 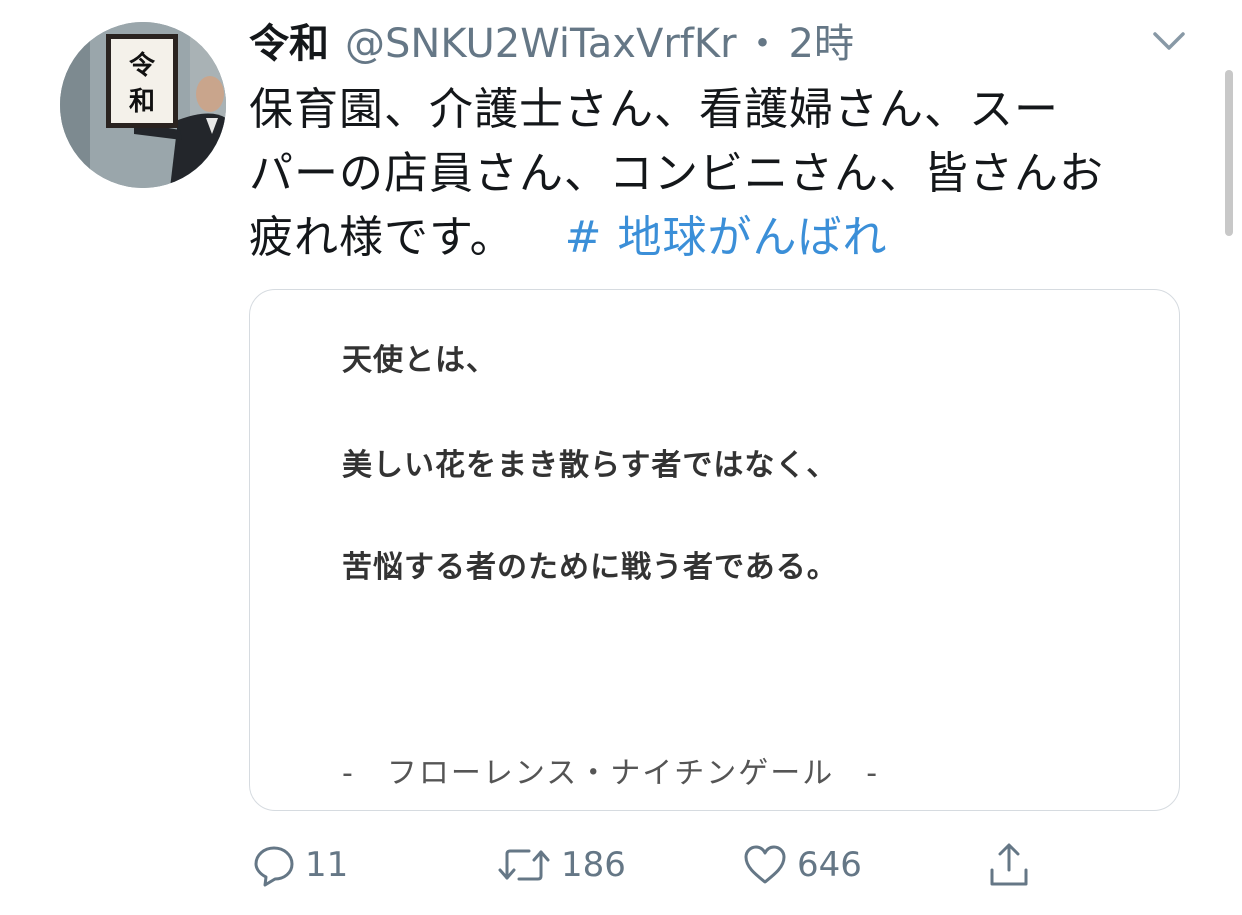 I want to click on retweet-icon, so click(x=524, y=865).